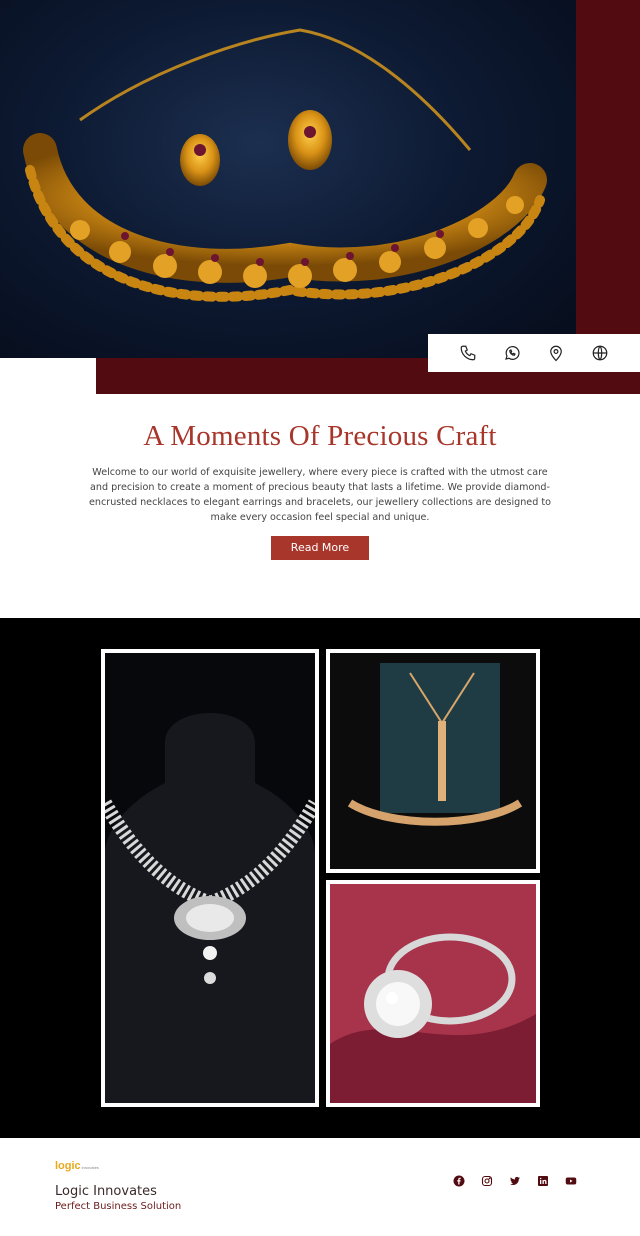 The image size is (640, 1236). Describe the element at coordinates (512, 353) in the screenshot. I see `whatsapp-icon` at that location.